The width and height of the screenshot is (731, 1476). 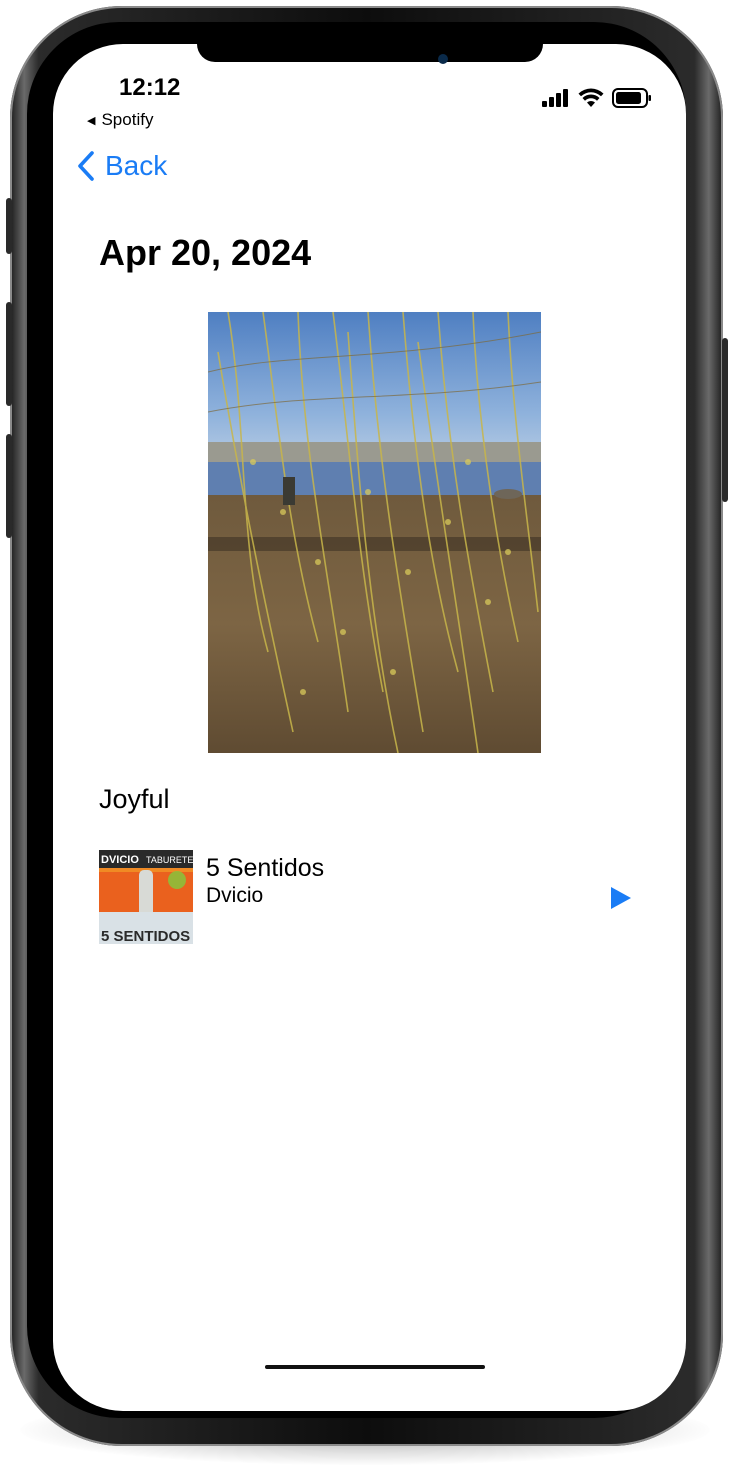 I want to click on track-artist: Dvicio, so click(x=235, y=895).